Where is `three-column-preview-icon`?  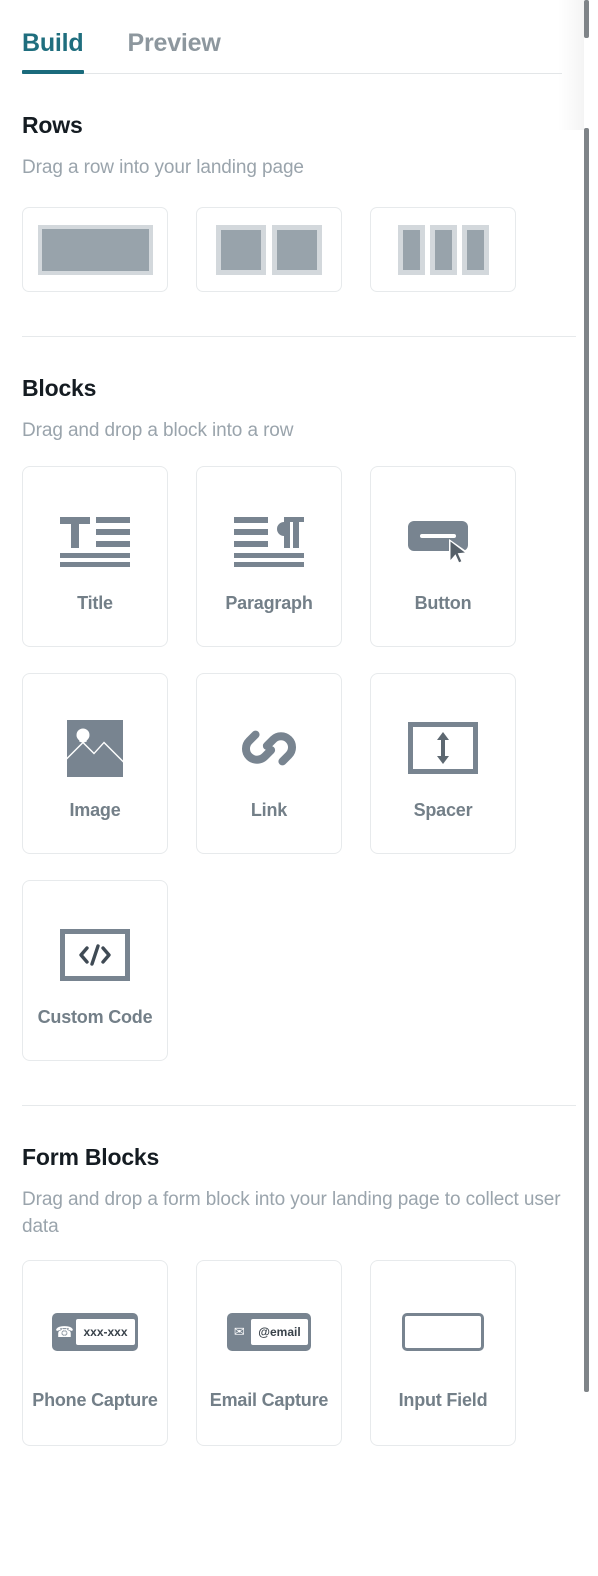
three-column-preview-icon is located at coordinates (443, 249).